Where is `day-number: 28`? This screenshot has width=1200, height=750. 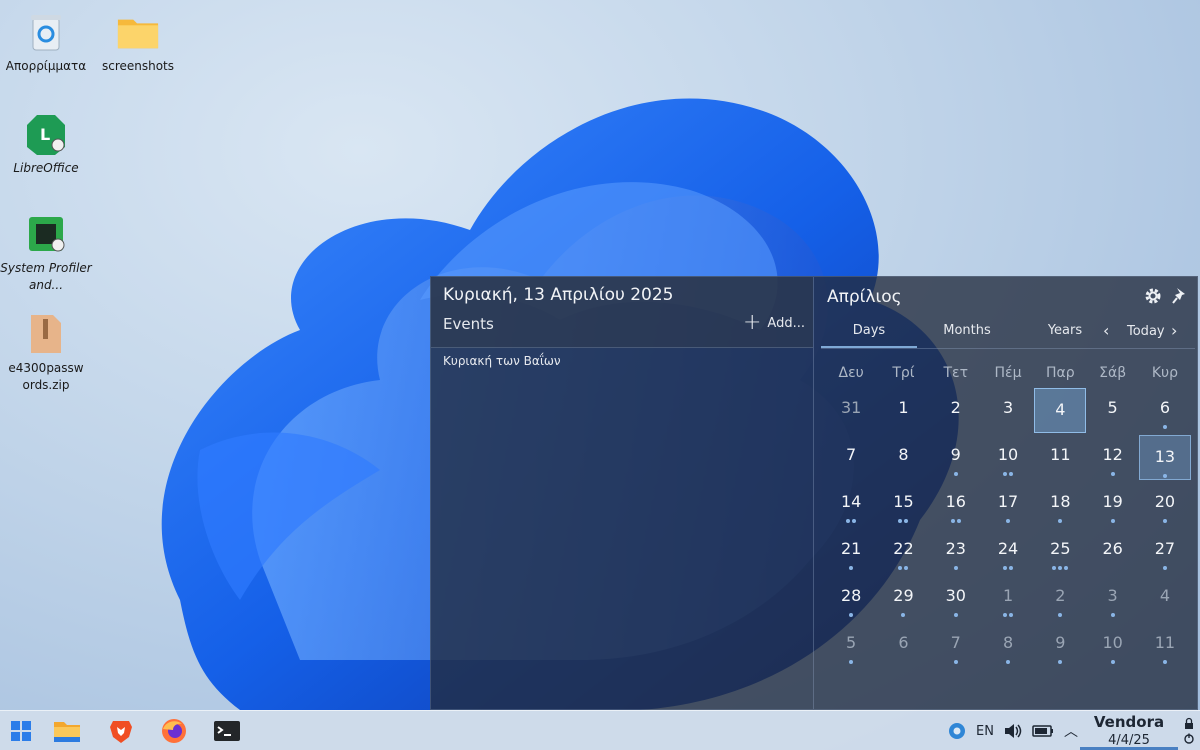
day-number: 28 is located at coordinates (851, 595).